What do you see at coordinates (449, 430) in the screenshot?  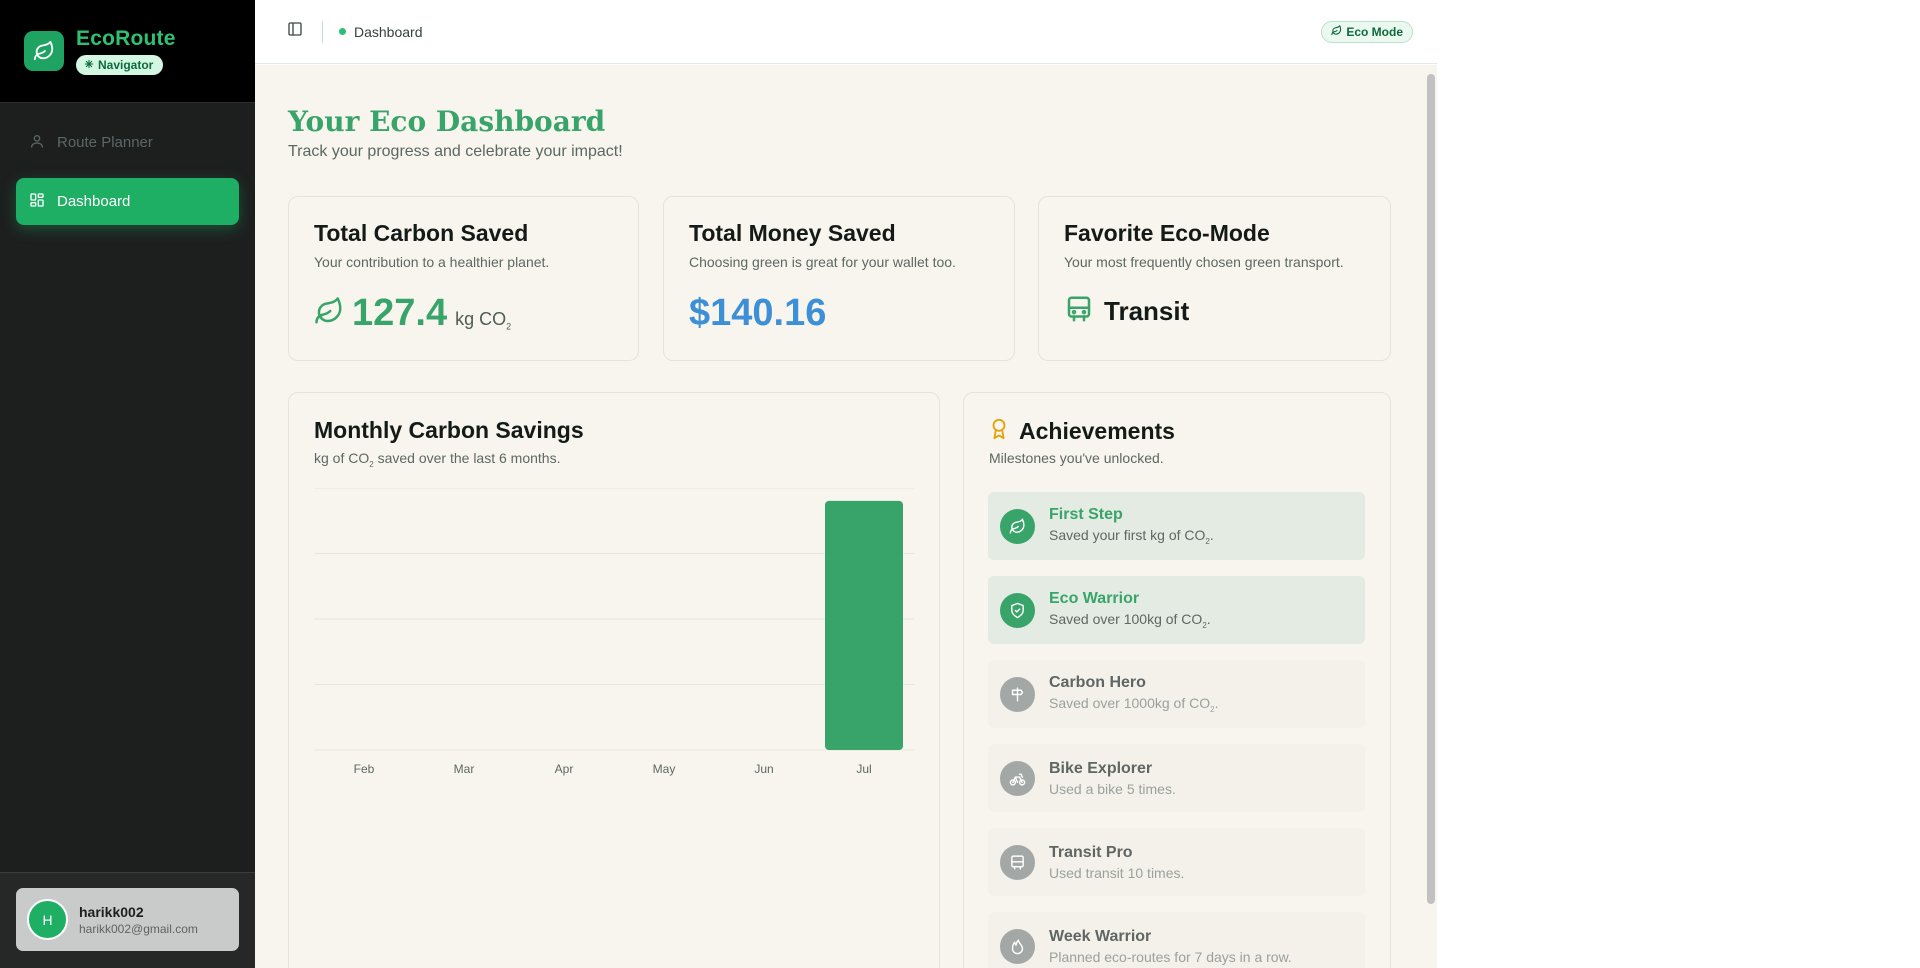 I see `chart-title: Monthly Carbon Savings` at bounding box center [449, 430].